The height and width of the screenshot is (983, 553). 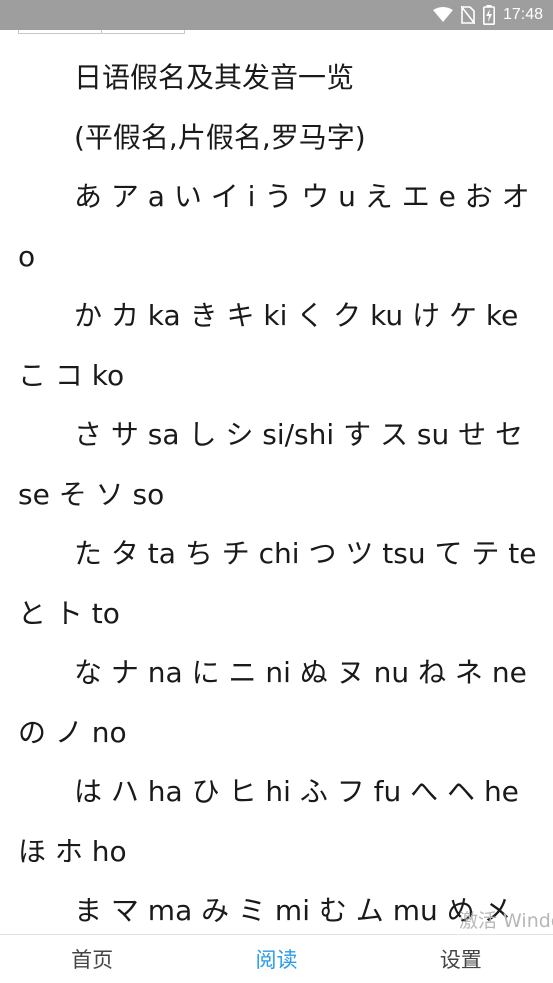 I want to click on status-time: 17:48, so click(x=522, y=14).